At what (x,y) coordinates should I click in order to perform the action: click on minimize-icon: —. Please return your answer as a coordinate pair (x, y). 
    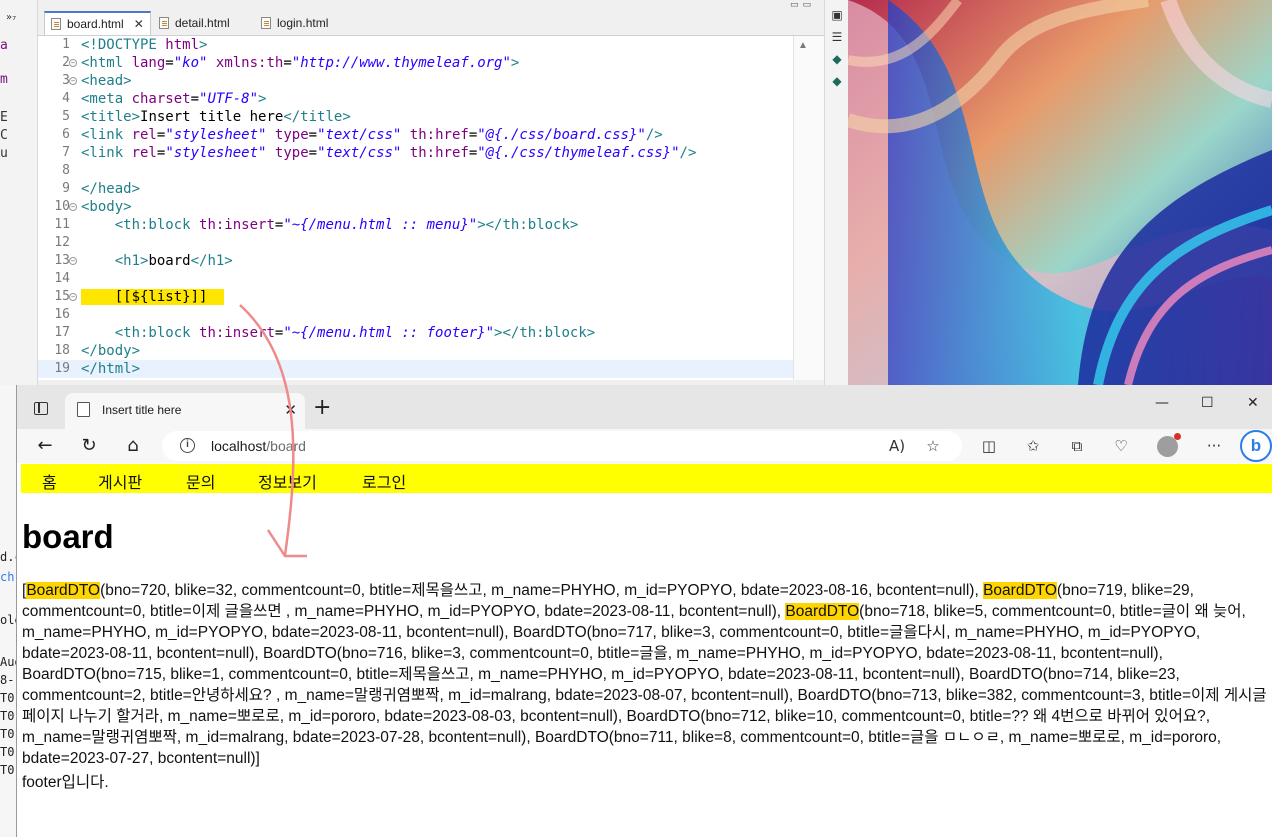
    Looking at the image, I should click on (1162, 403).